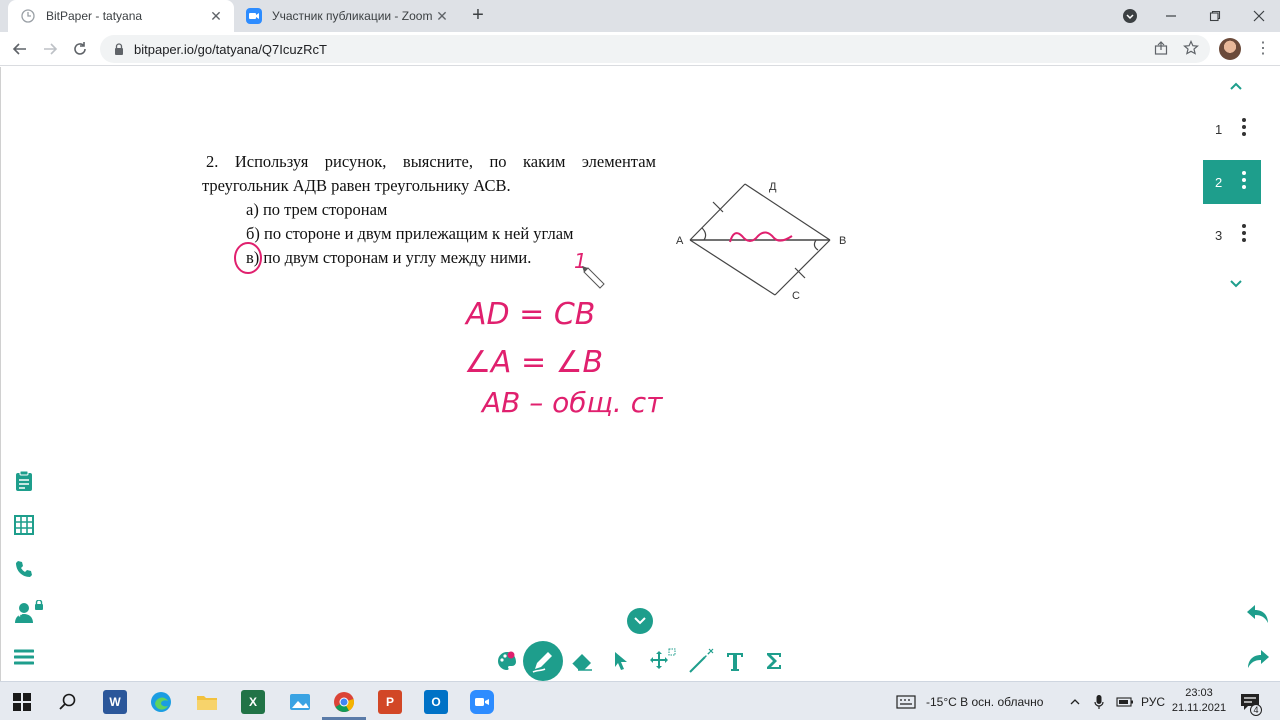 The width and height of the screenshot is (1280, 720). Describe the element at coordinates (1258, 614) in the screenshot. I see `undo-icon` at that location.